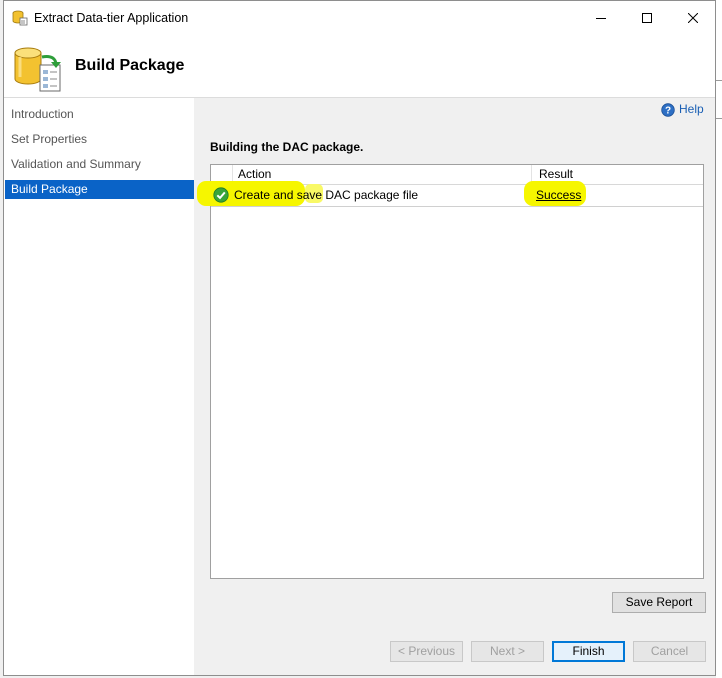 This screenshot has height=678, width=722. I want to click on previous-button: < Previous, so click(426, 651).